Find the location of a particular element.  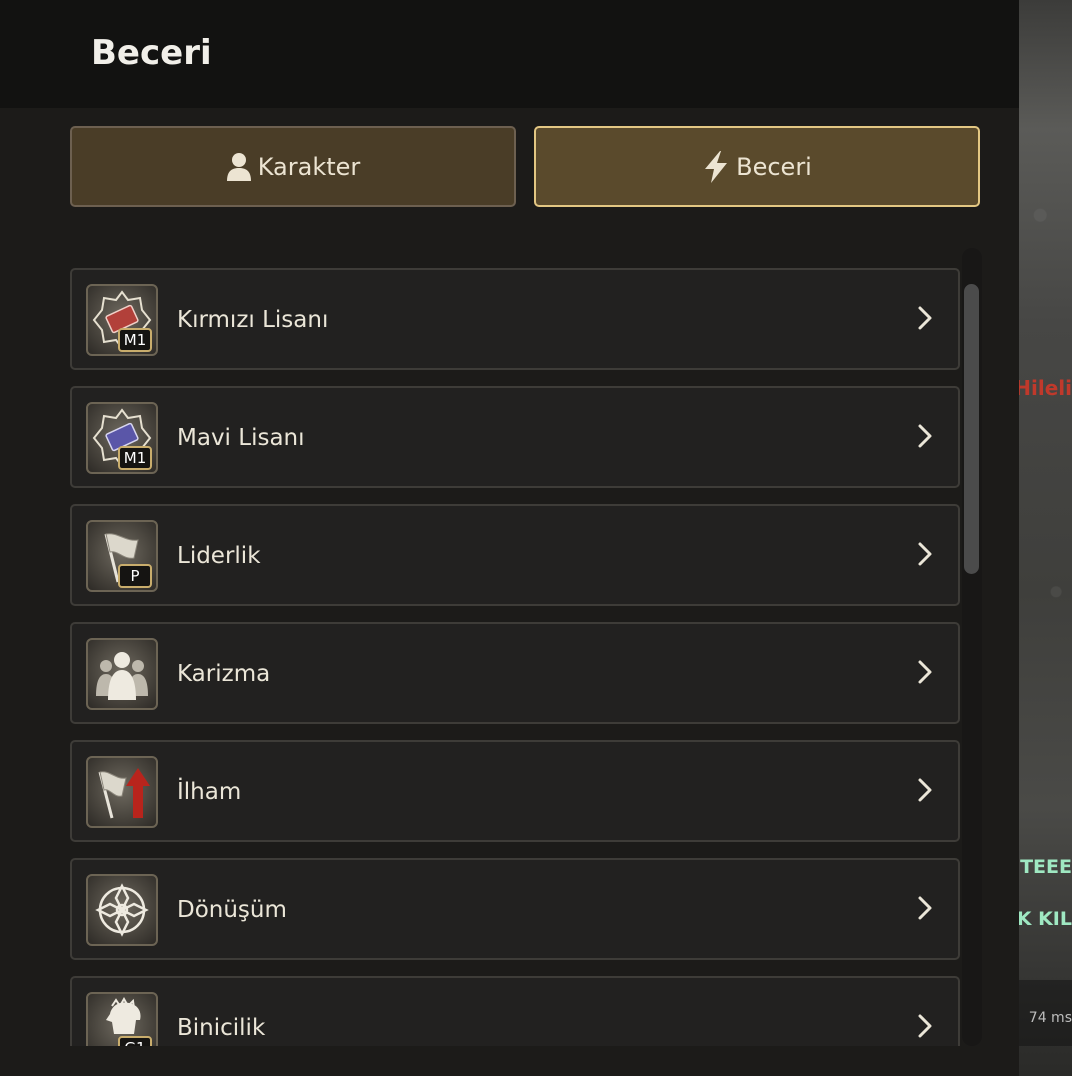

skill-name: Mavi Lisanı is located at coordinates (241, 438).